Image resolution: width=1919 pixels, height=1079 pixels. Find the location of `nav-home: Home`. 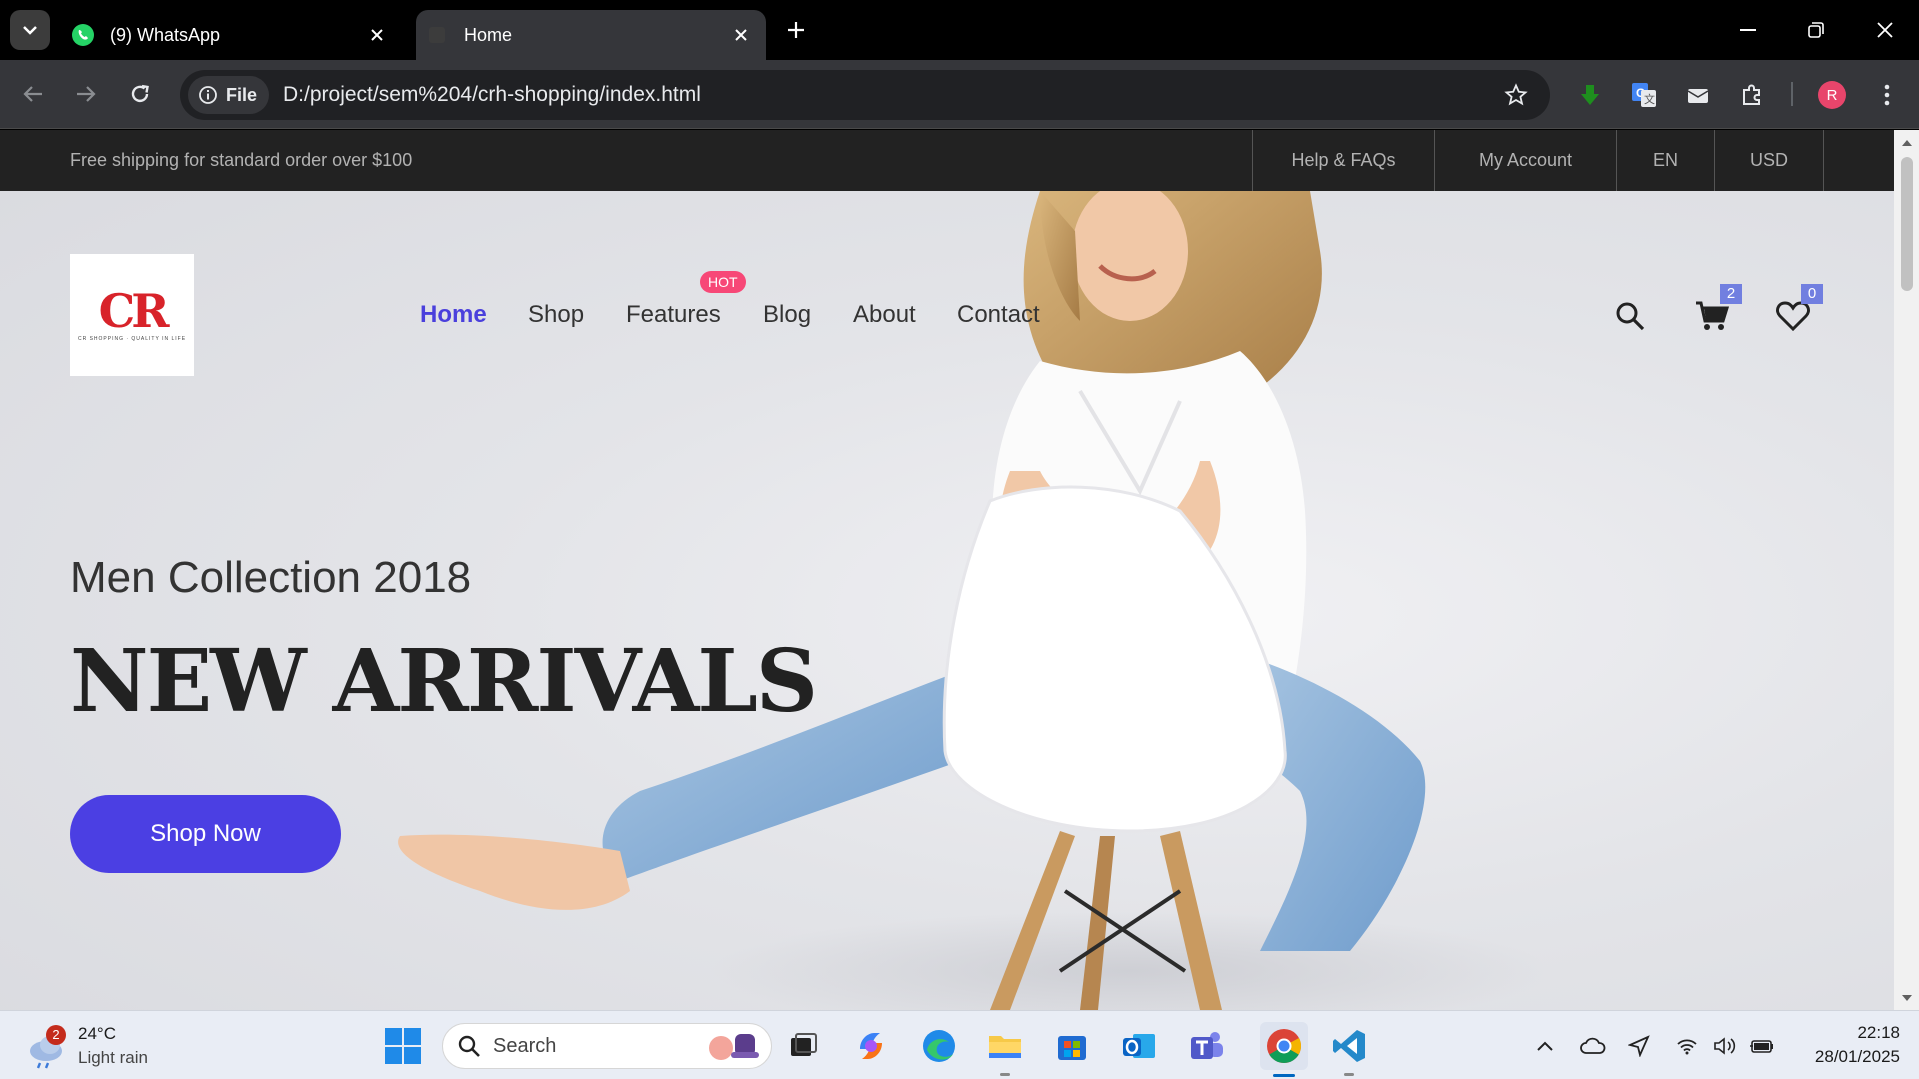

nav-home: Home is located at coordinates (453, 315).